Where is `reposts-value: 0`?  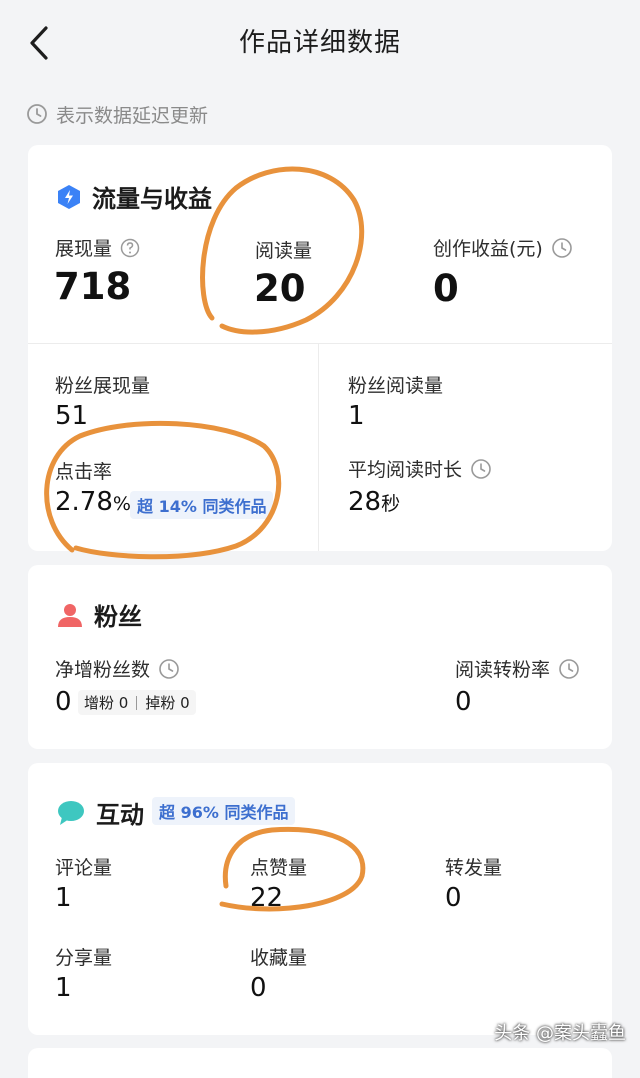 reposts-value: 0 is located at coordinates (453, 898).